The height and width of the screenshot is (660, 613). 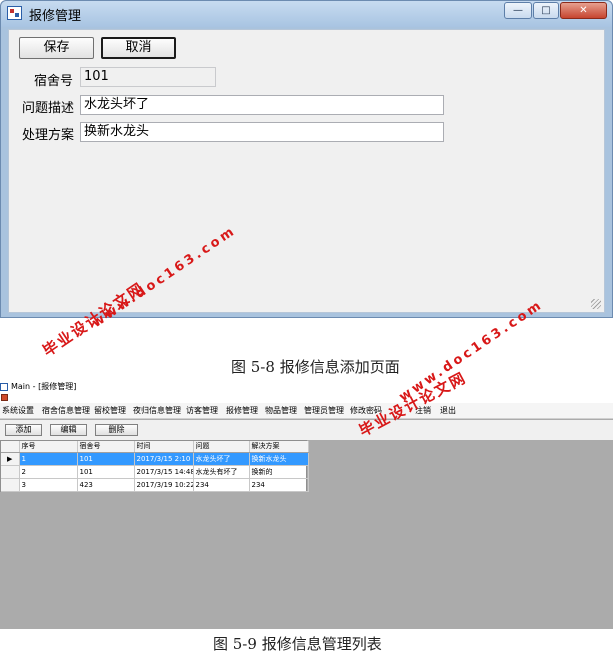 I want to click on table-cell: 423, so click(x=106, y=485).